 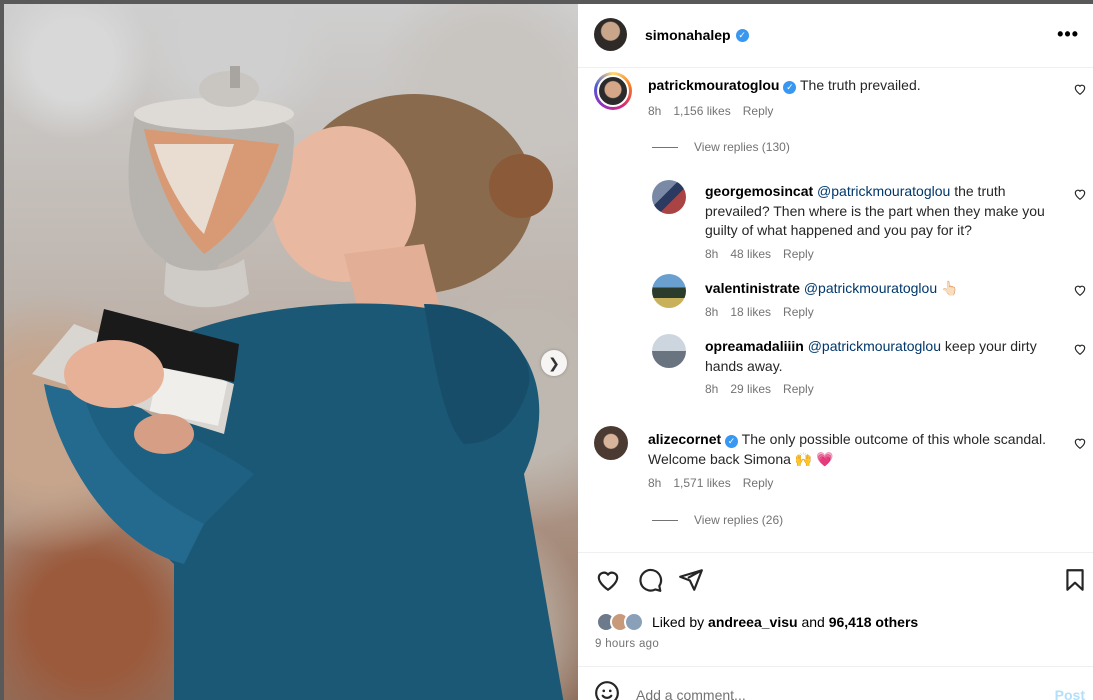 I want to click on liked-by: Liked by andreea_visu and 96,418 others, so click(x=757, y=622).